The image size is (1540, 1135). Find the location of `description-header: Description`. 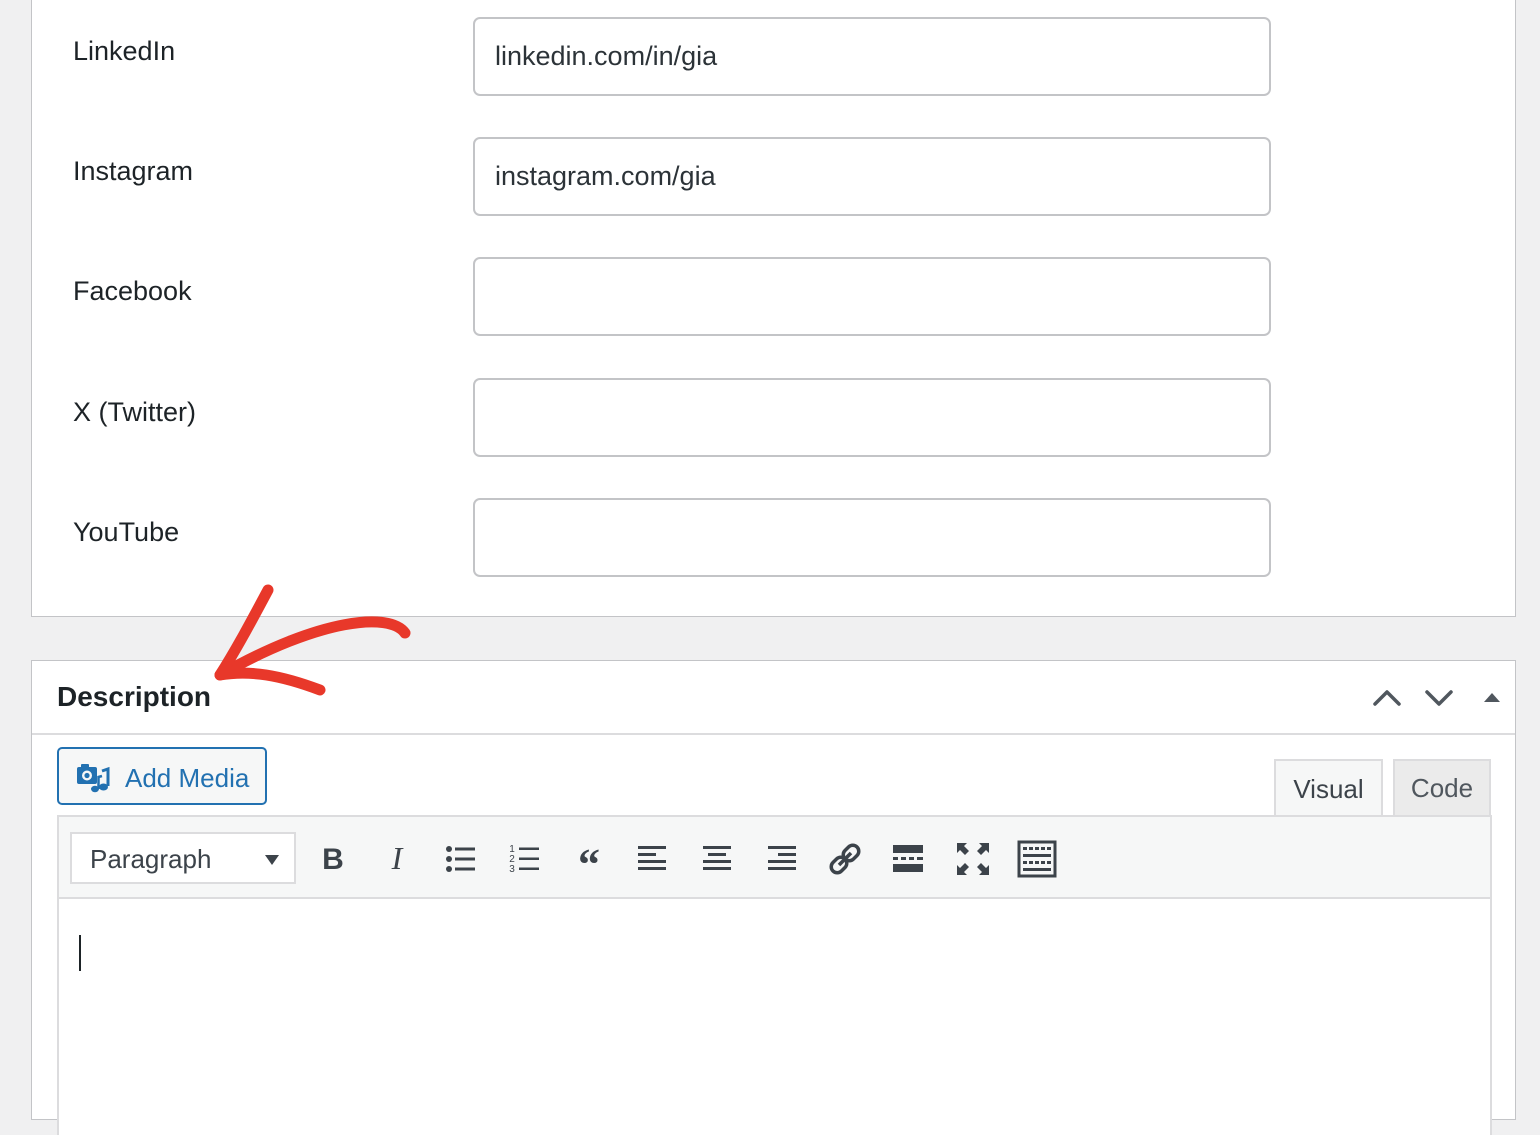

description-header: Description is located at coordinates (773, 698).